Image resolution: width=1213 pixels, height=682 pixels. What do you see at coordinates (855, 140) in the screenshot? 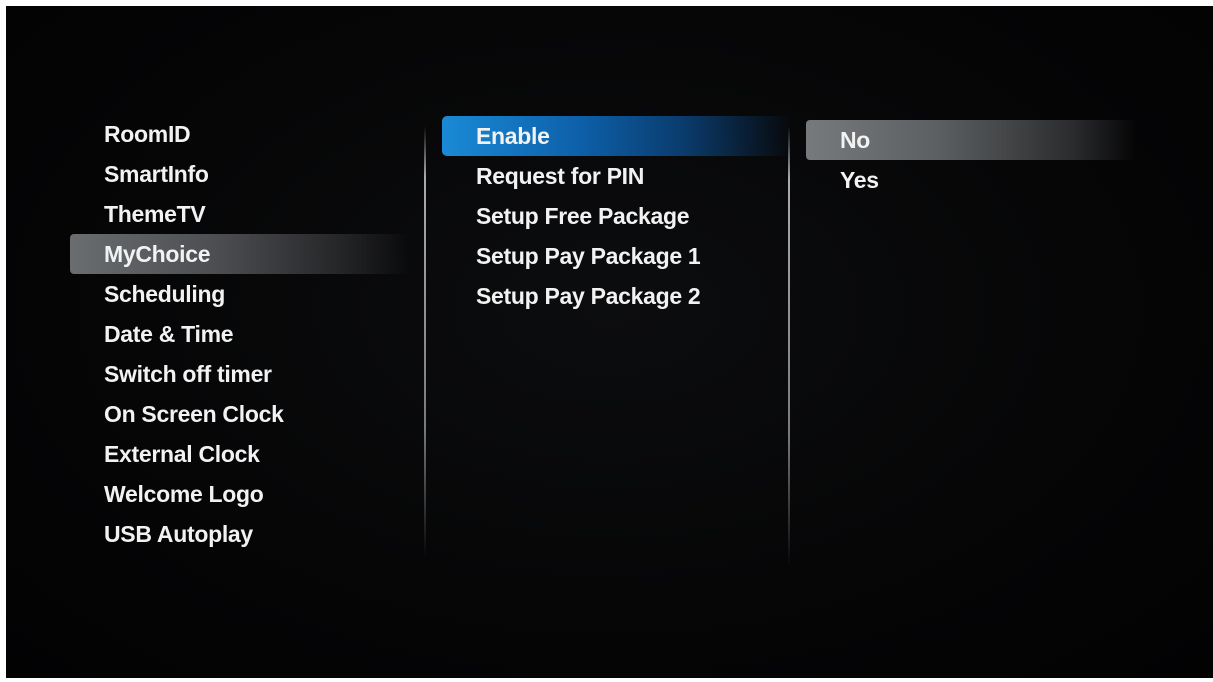
I see `option-label: No` at bounding box center [855, 140].